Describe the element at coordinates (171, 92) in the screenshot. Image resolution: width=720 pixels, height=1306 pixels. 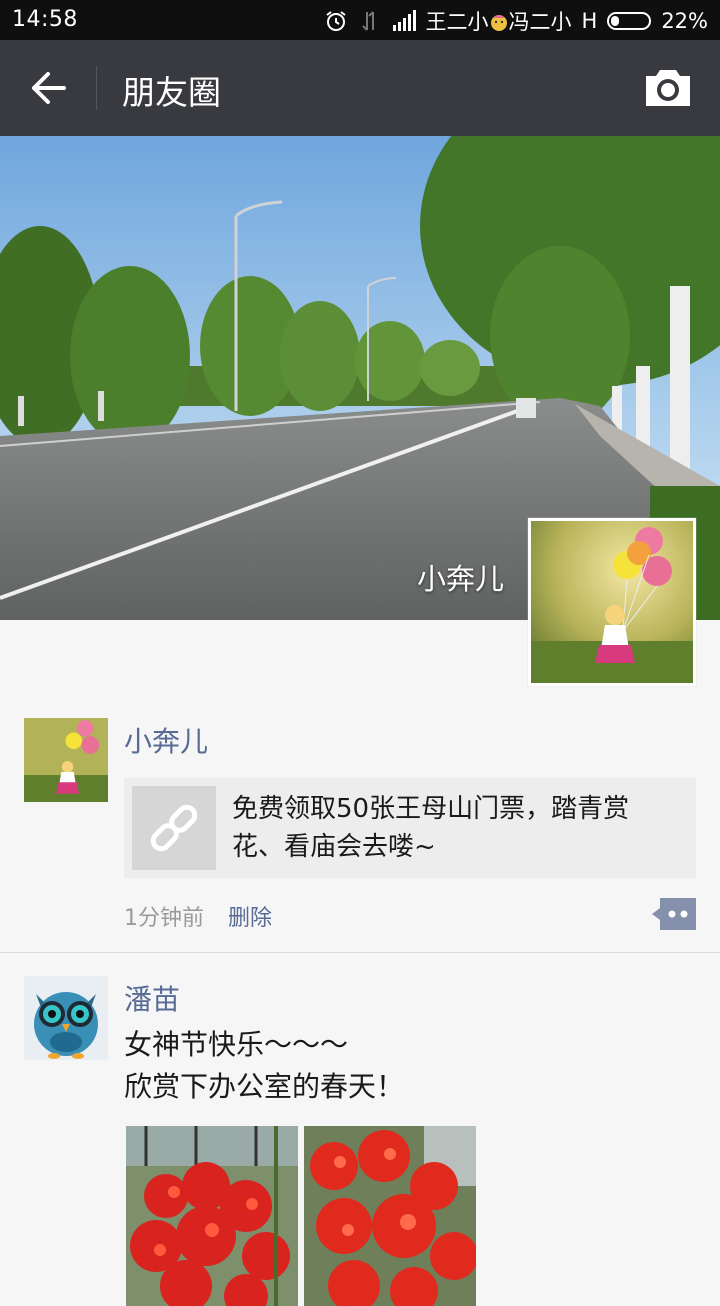
I see `page-title: 朋友圈` at that location.